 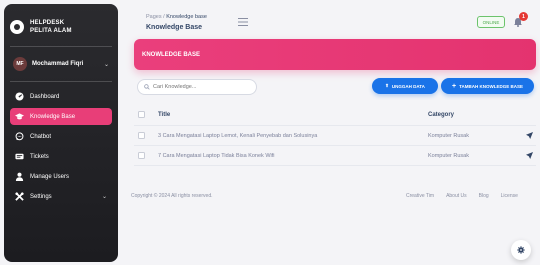 What do you see at coordinates (509, 196) in the screenshot?
I see `footer-link-license: License` at bounding box center [509, 196].